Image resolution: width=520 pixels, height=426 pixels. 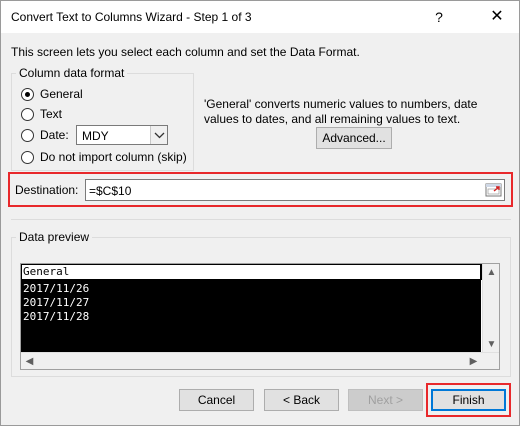 I want to click on date-format-value: MDY, so click(x=95, y=136).